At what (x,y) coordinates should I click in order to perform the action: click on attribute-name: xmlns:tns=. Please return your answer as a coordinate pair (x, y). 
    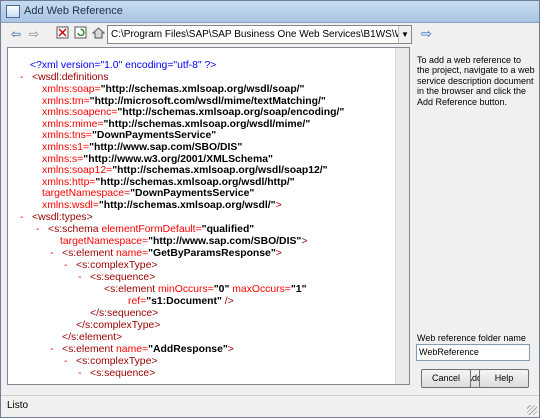
    Looking at the image, I should click on (67, 136).